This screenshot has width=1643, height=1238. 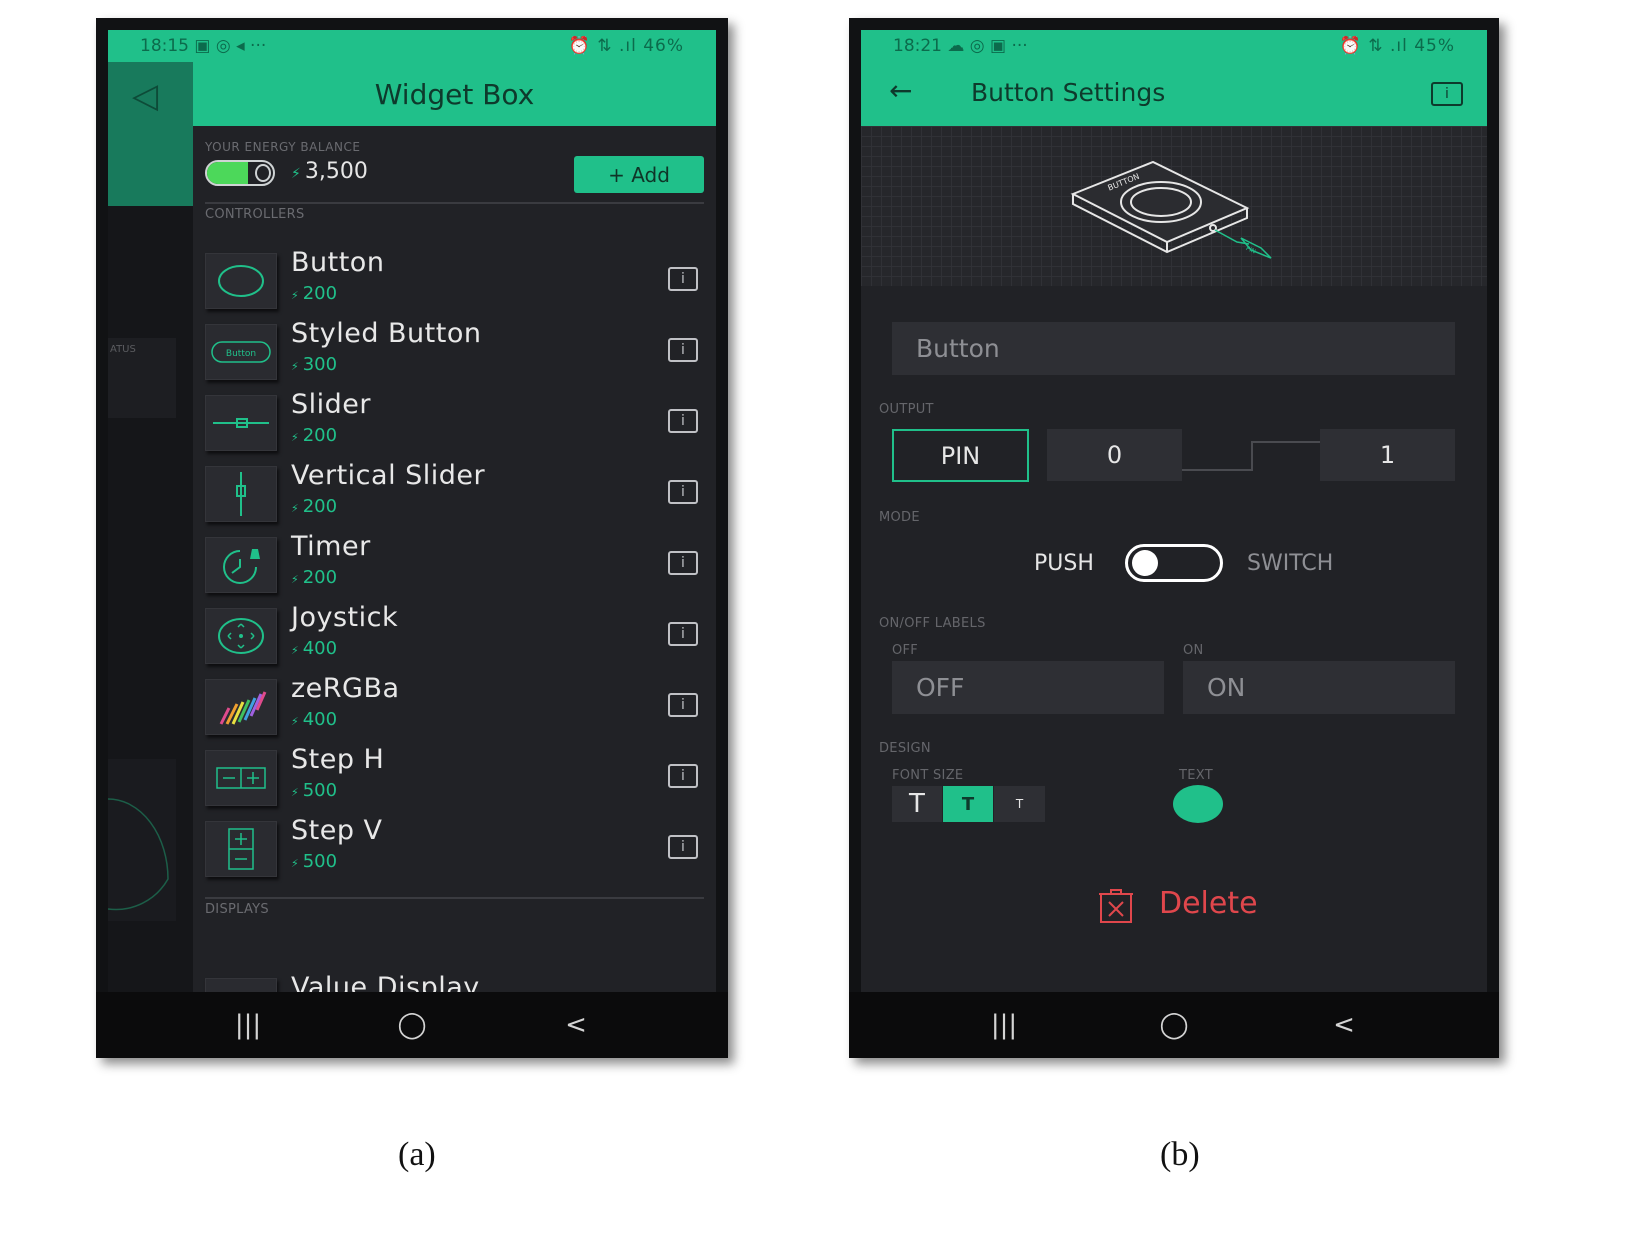 I want to click on font-size-medium-button: T, so click(x=968, y=804).